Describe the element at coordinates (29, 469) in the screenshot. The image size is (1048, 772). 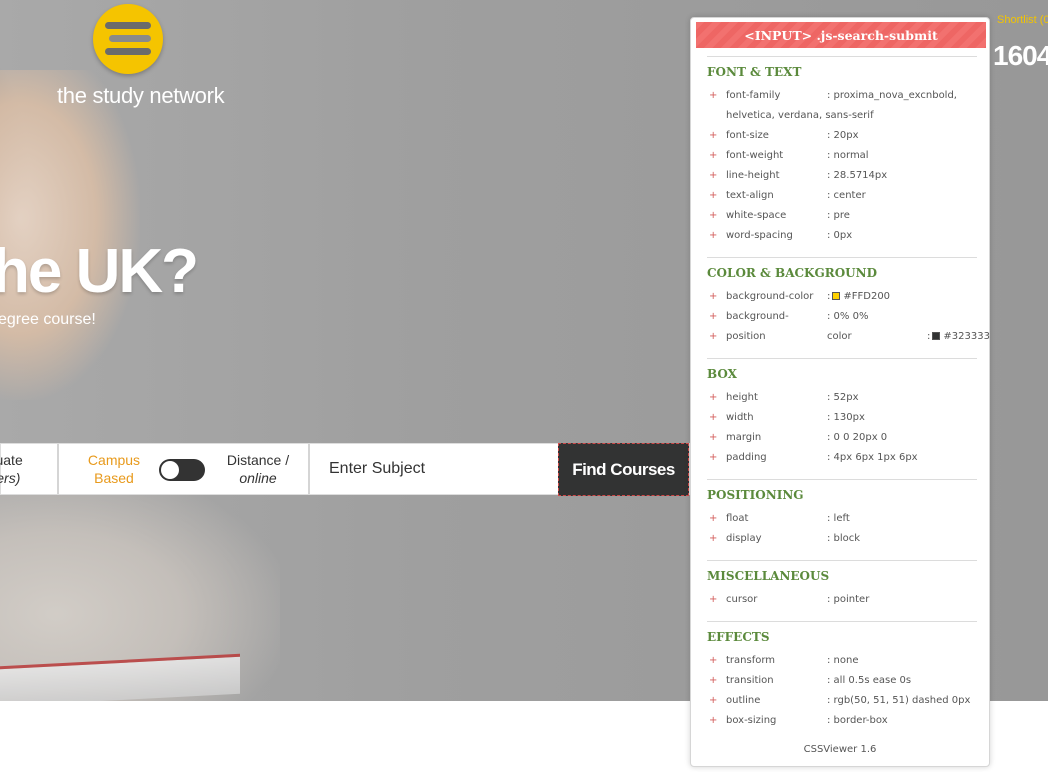
I see `postgraduate-option: raduate esters)` at that location.